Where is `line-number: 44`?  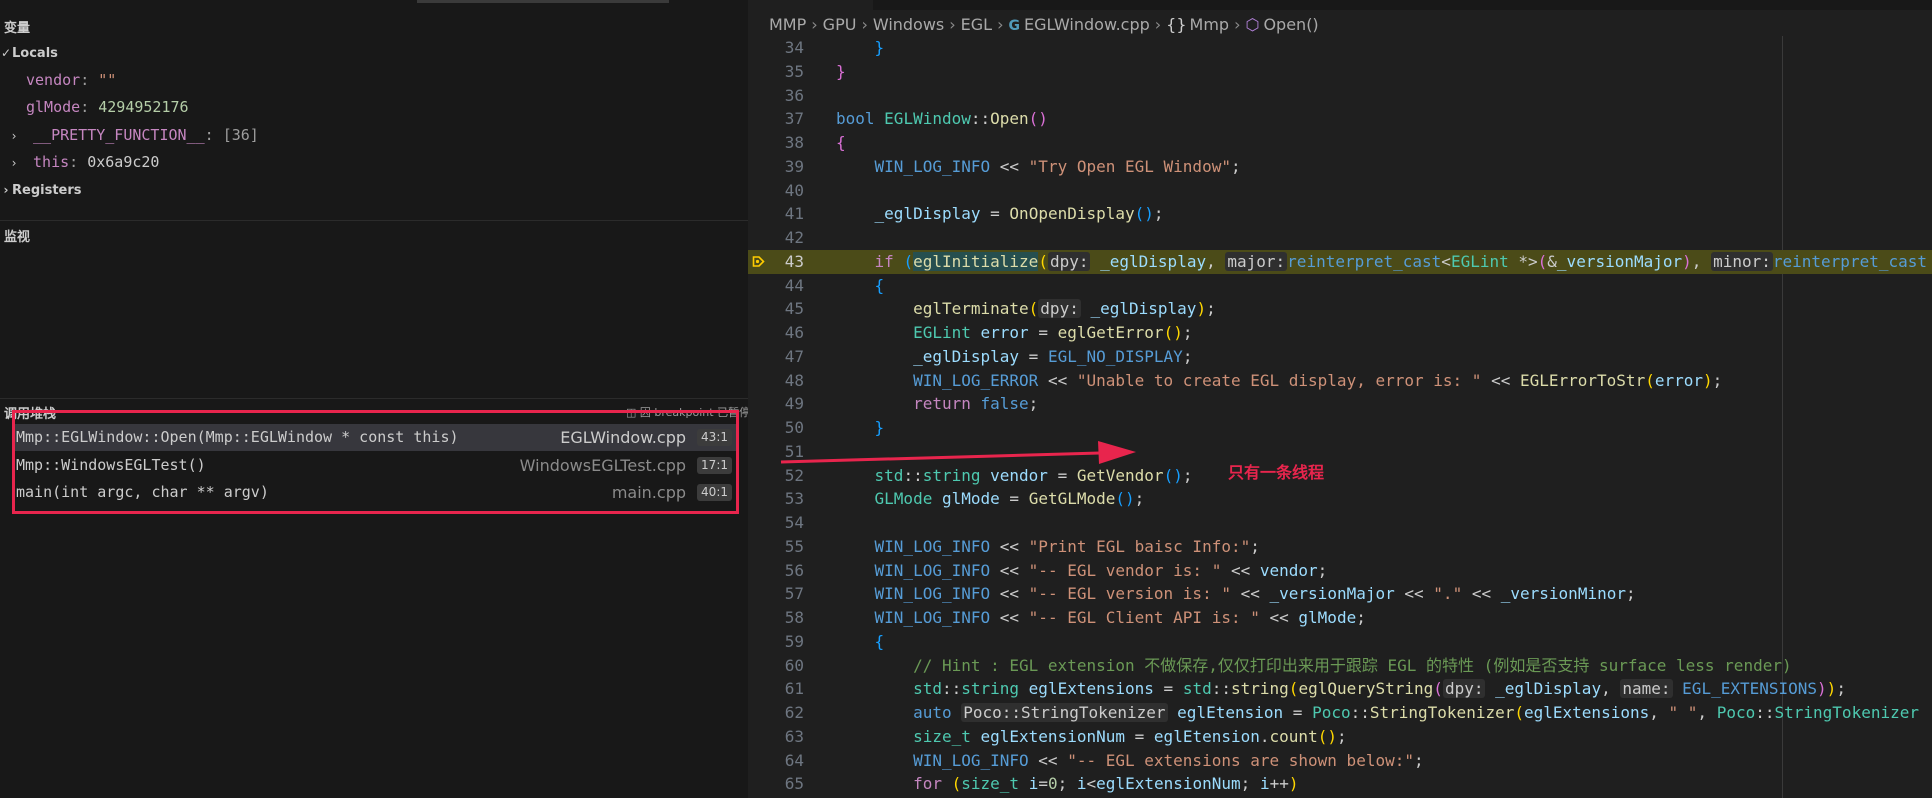 line-number: 44 is located at coordinates (794, 285).